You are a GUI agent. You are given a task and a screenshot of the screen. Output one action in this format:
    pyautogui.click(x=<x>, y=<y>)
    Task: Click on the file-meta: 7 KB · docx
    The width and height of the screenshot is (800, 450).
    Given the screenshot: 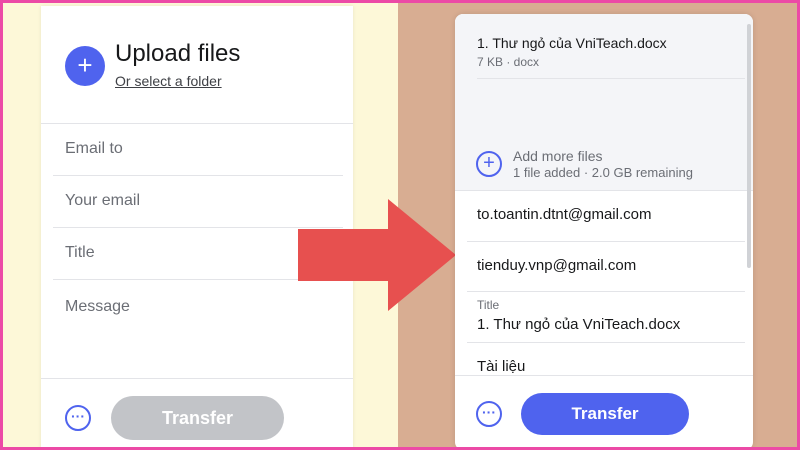 What is the action you would take?
    pyautogui.click(x=508, y=62)
    